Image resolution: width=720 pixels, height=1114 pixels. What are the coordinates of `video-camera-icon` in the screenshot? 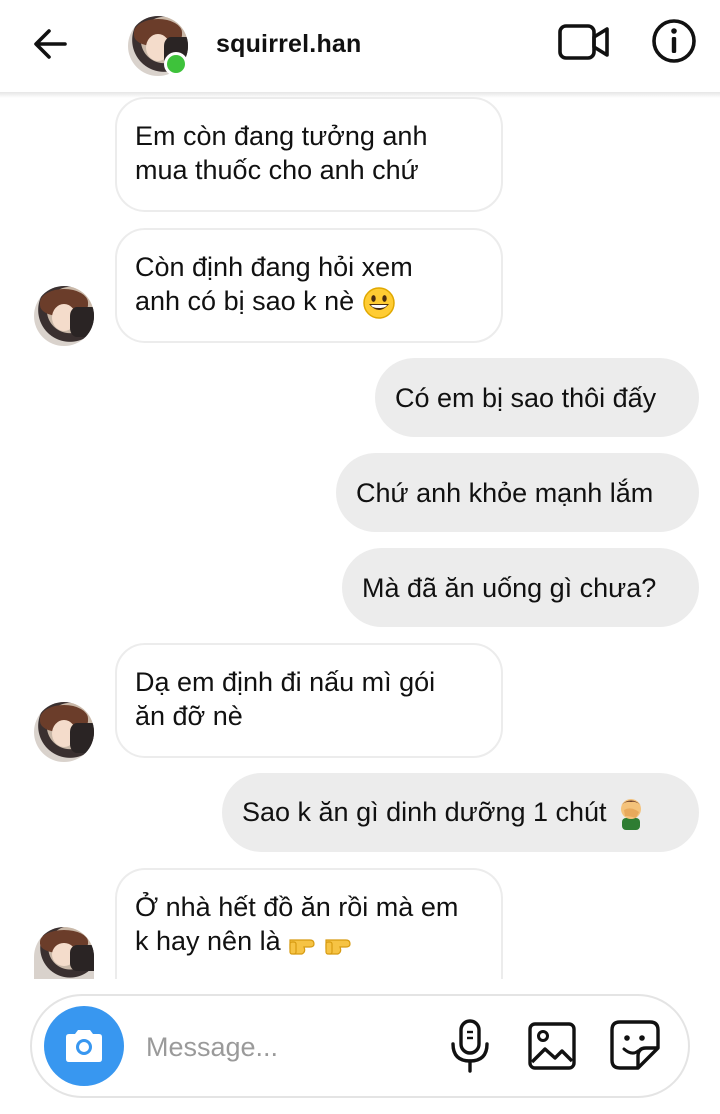 It's located at (583, 42).